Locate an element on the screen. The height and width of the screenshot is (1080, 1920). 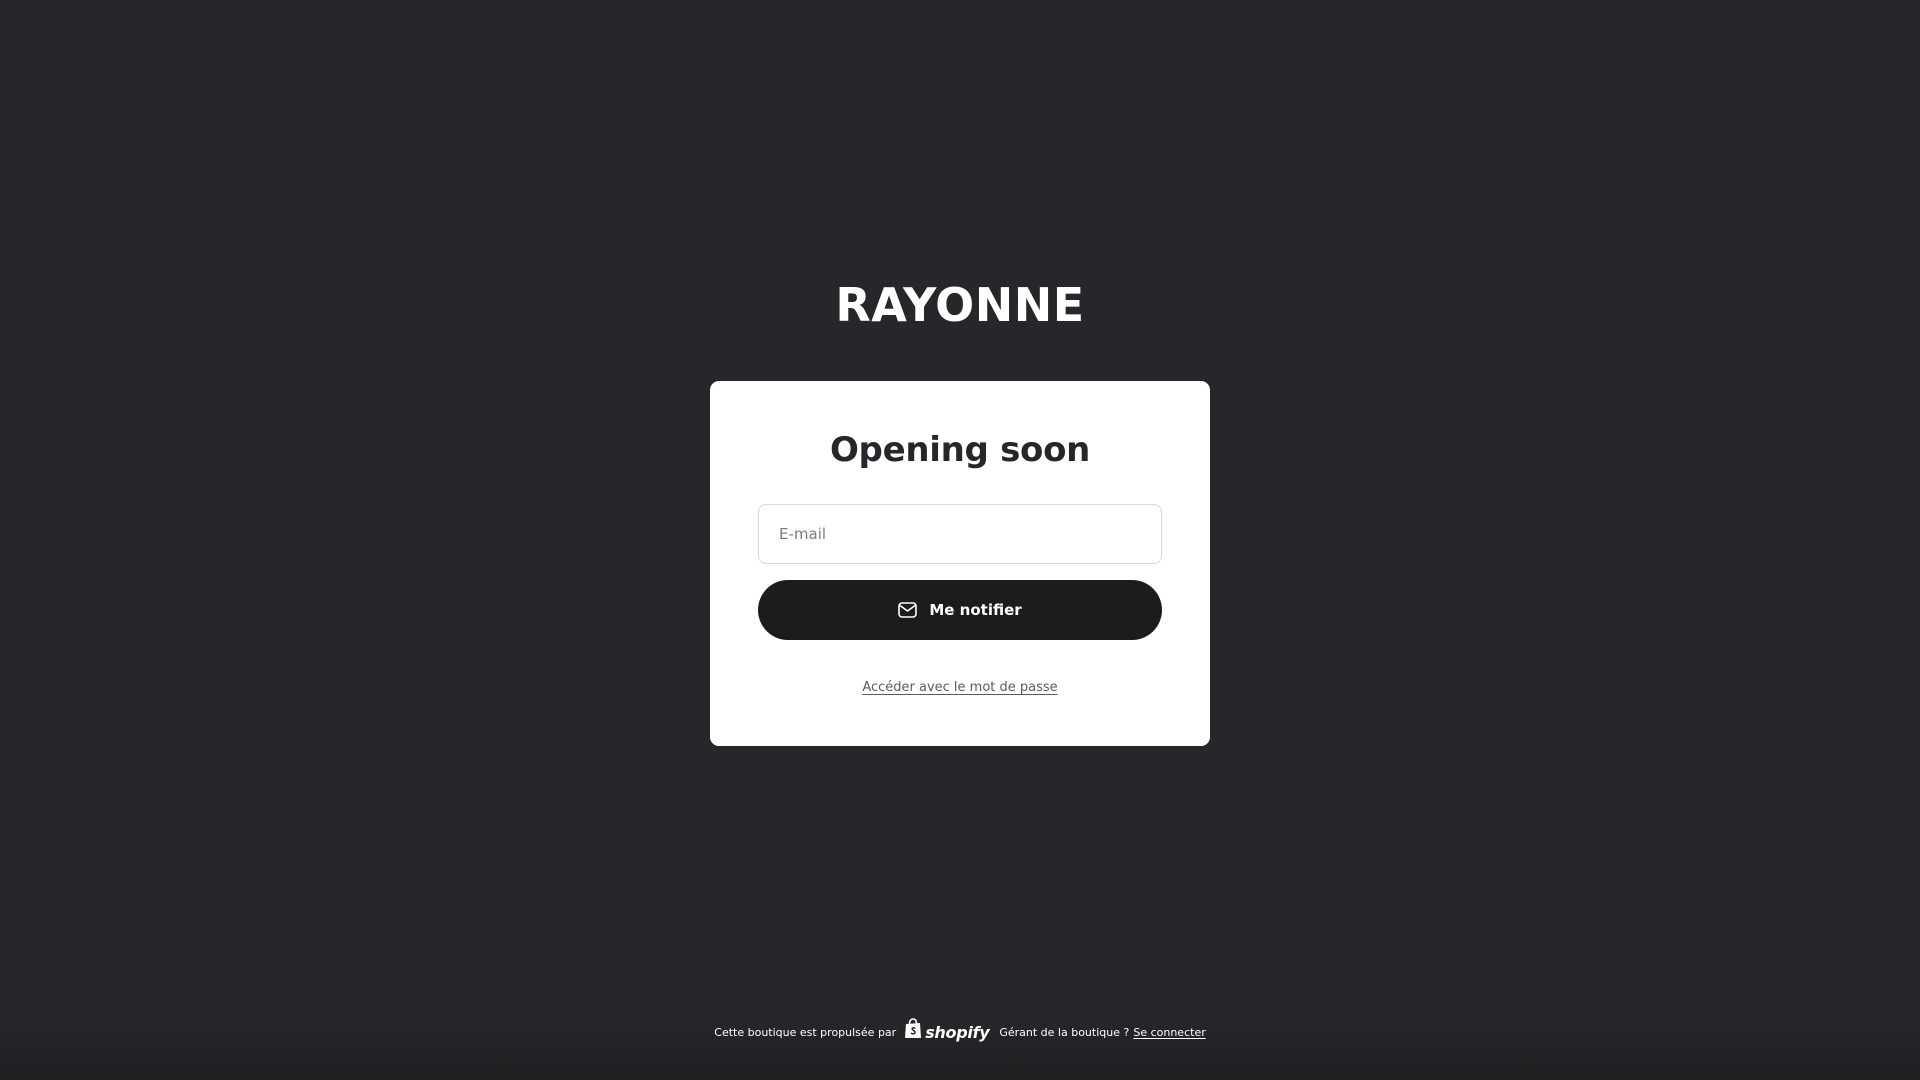
store-manager-text: Gérant de la boutique ? is located at coordinates (1064, 1032).